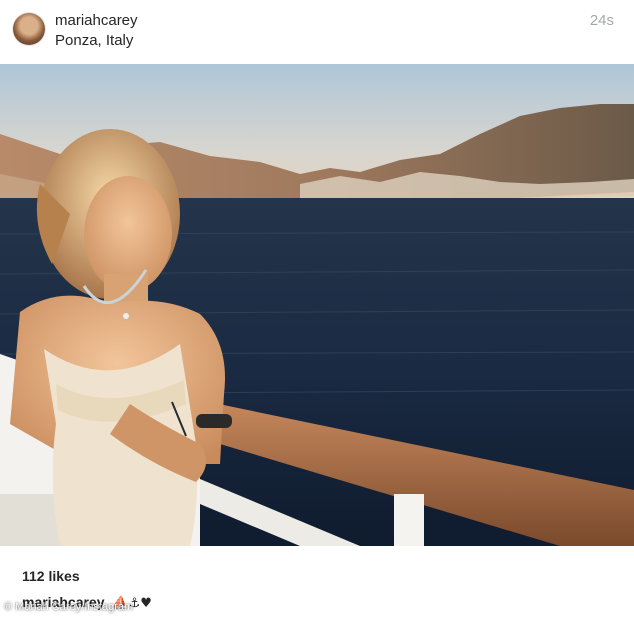 The height and width of the screenshot is (618, 634). Describe the element at coordinates (29, 29) in the screenshot. I see `profile-avatar` at that location.